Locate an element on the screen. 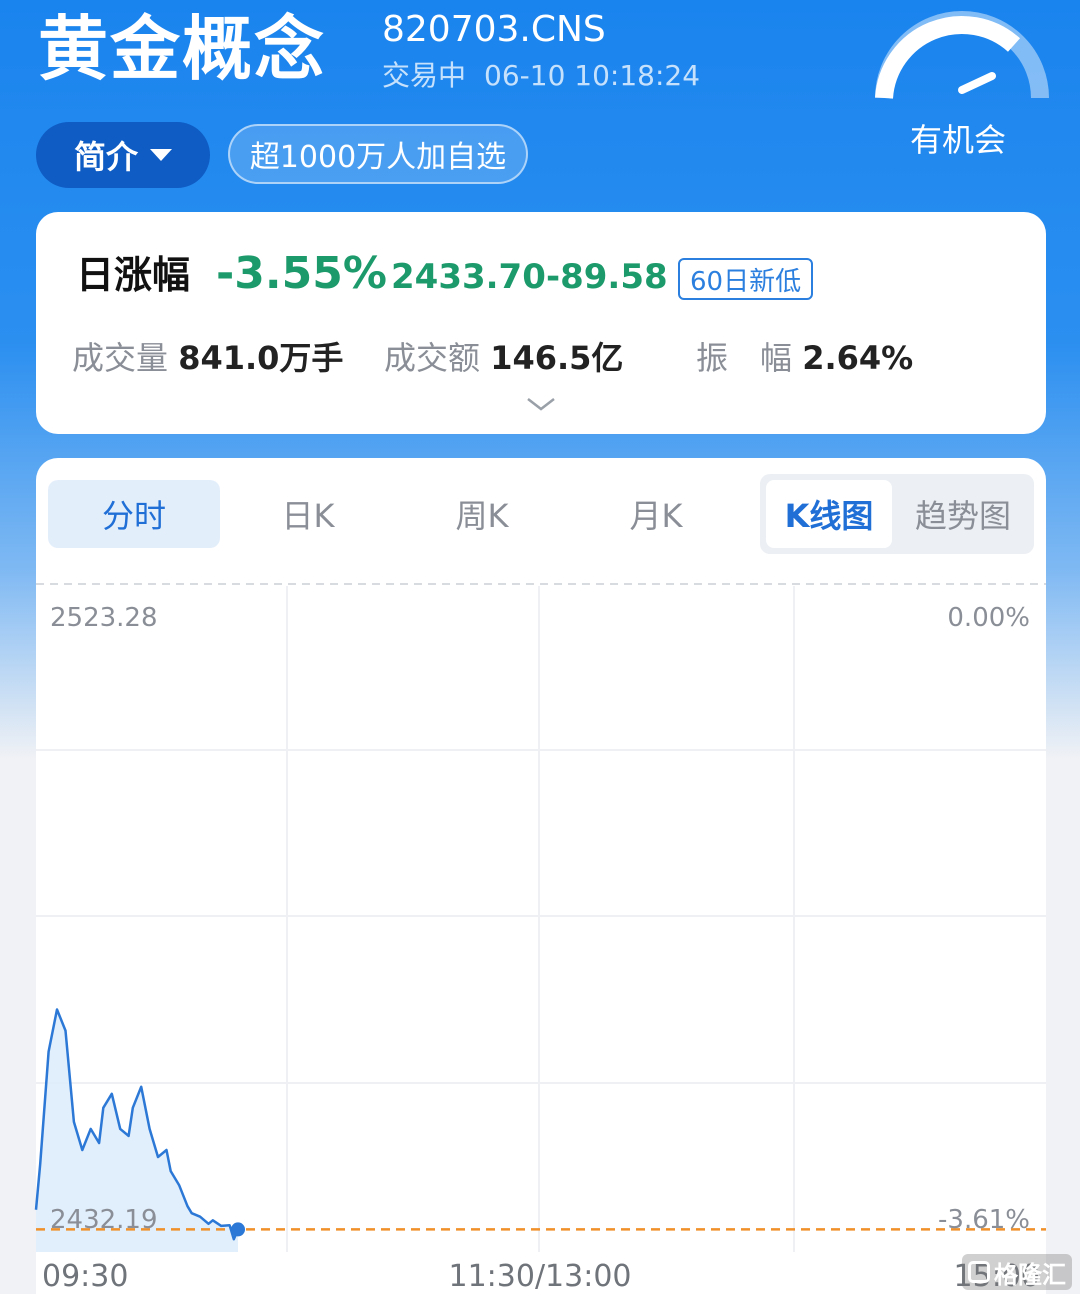  y-label-bottom-price: 2432.19 is located at coordinates (104, 1220).